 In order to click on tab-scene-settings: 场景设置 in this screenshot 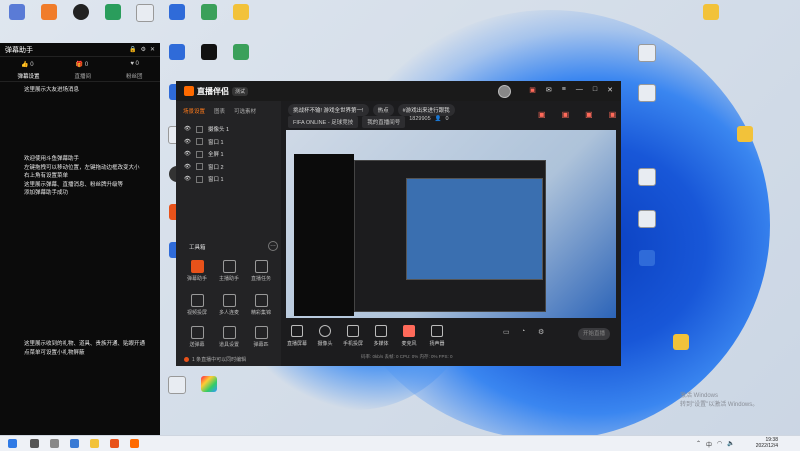, I will do `click(194, 113)`.